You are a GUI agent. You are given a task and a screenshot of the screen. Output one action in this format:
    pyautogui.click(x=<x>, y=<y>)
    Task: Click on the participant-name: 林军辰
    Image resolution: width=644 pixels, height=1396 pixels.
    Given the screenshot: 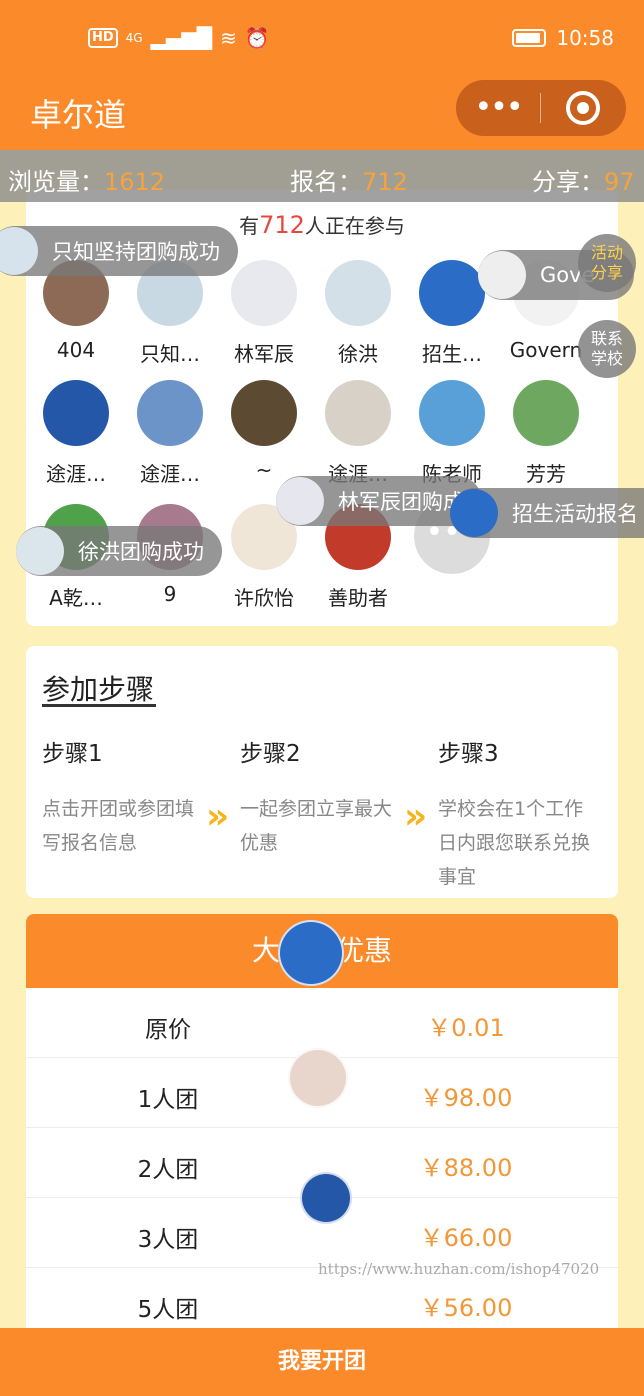 What is the action you would take?
    pyautogui.click(x=264, y=354)
    